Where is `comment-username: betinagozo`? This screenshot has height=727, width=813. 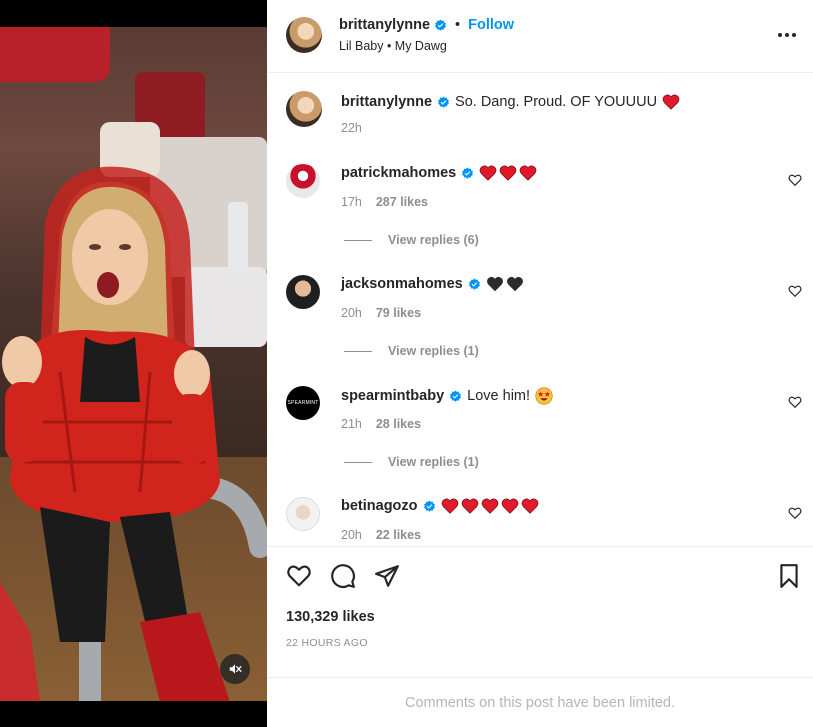
comment-username: betinagozo is located at coordinates (379, 506).